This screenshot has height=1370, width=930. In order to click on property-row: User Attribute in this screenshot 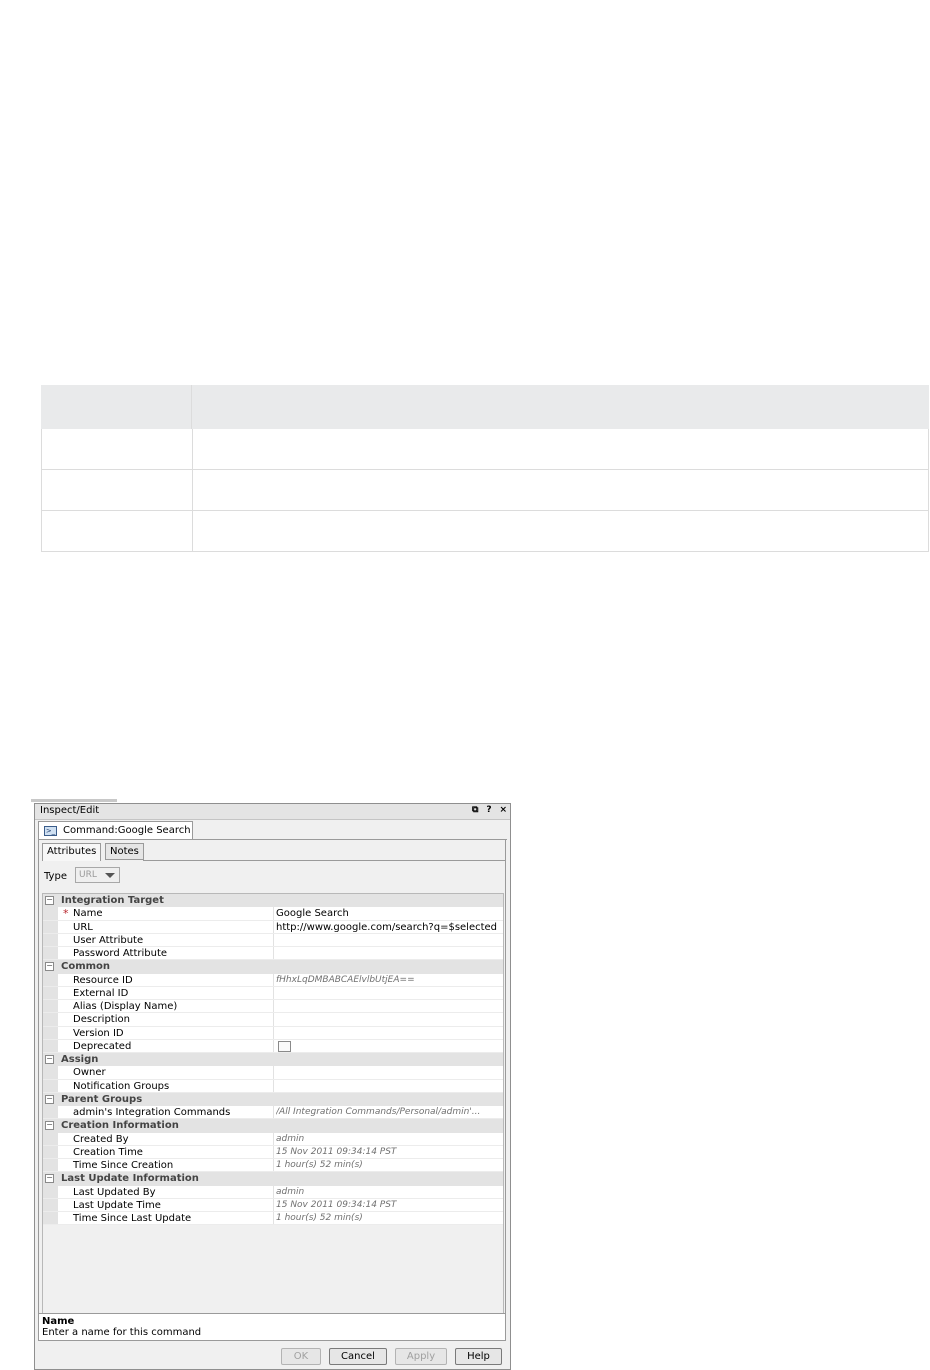, I will do `click(273, 940)`.